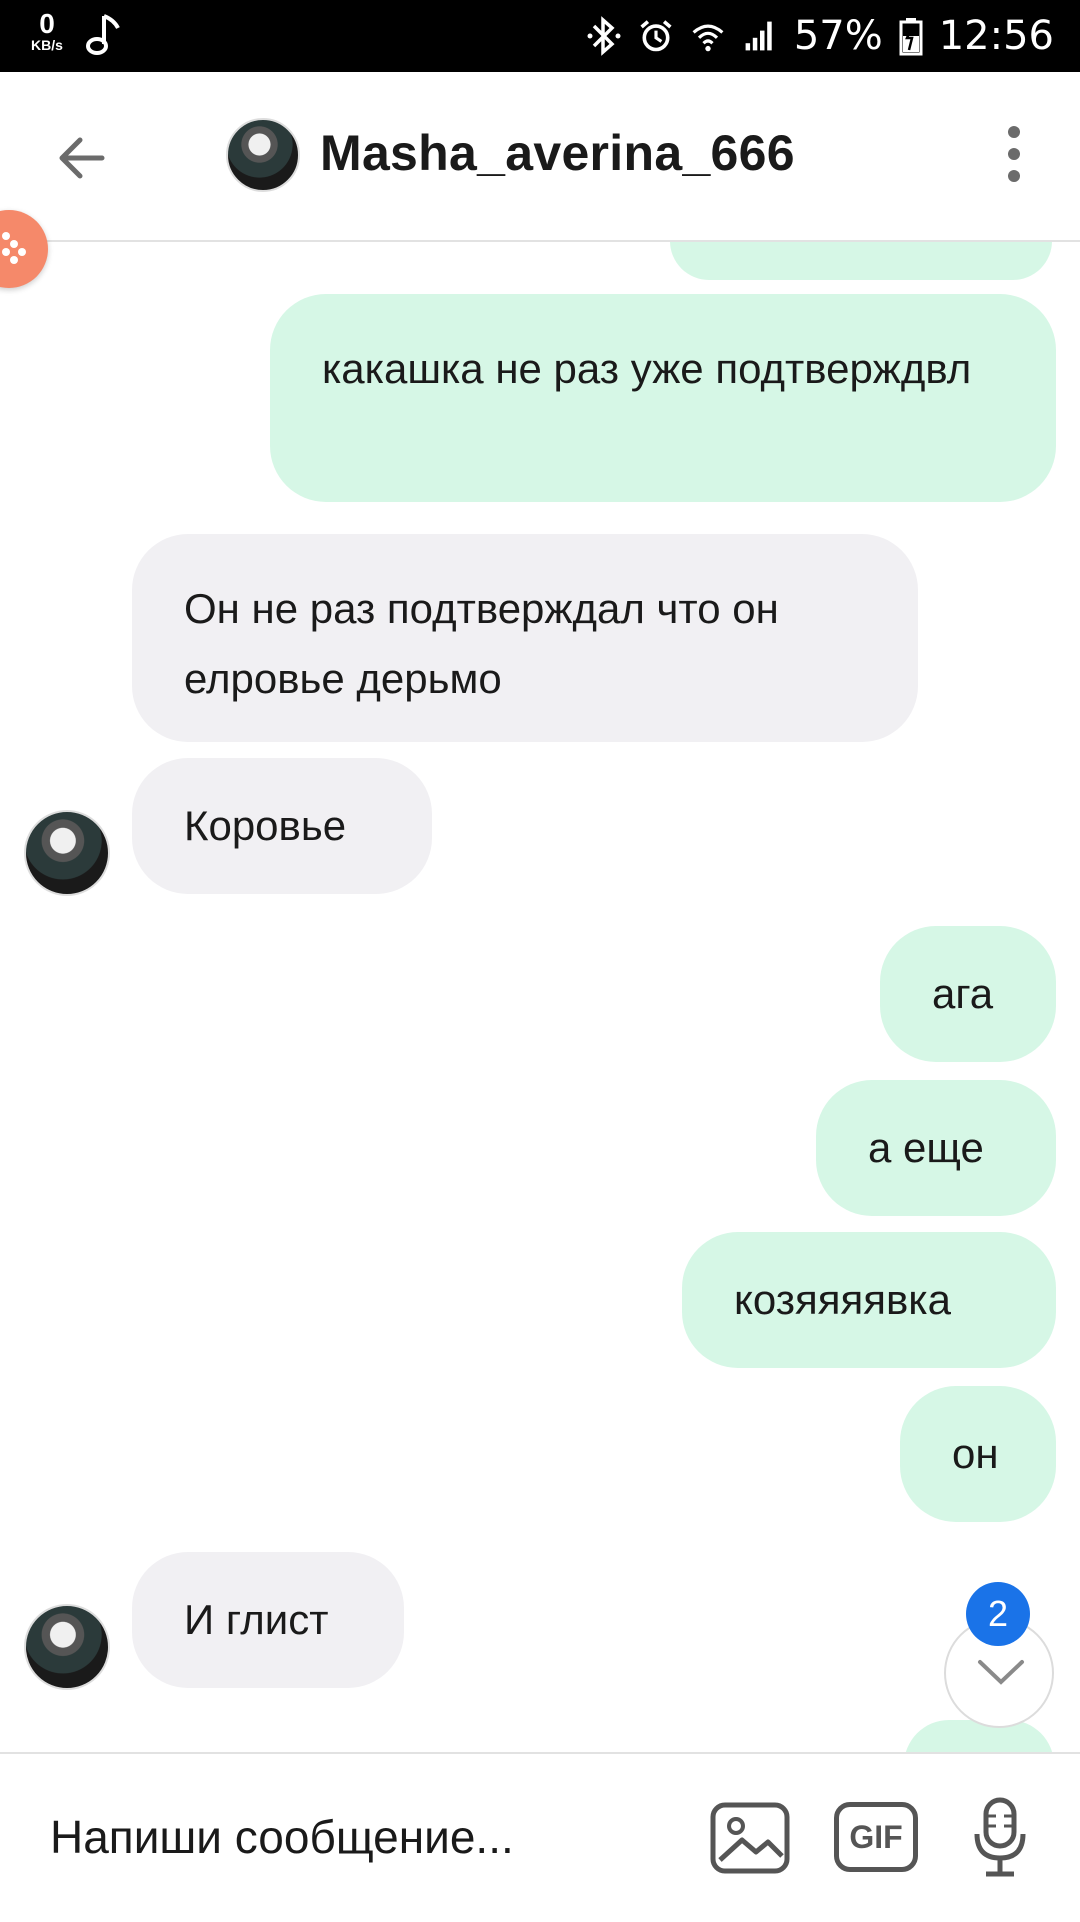 This screenshot has width=1080, height=1922. I want to click on message-bubble-outgoing: а еще, so click(936, 1148).